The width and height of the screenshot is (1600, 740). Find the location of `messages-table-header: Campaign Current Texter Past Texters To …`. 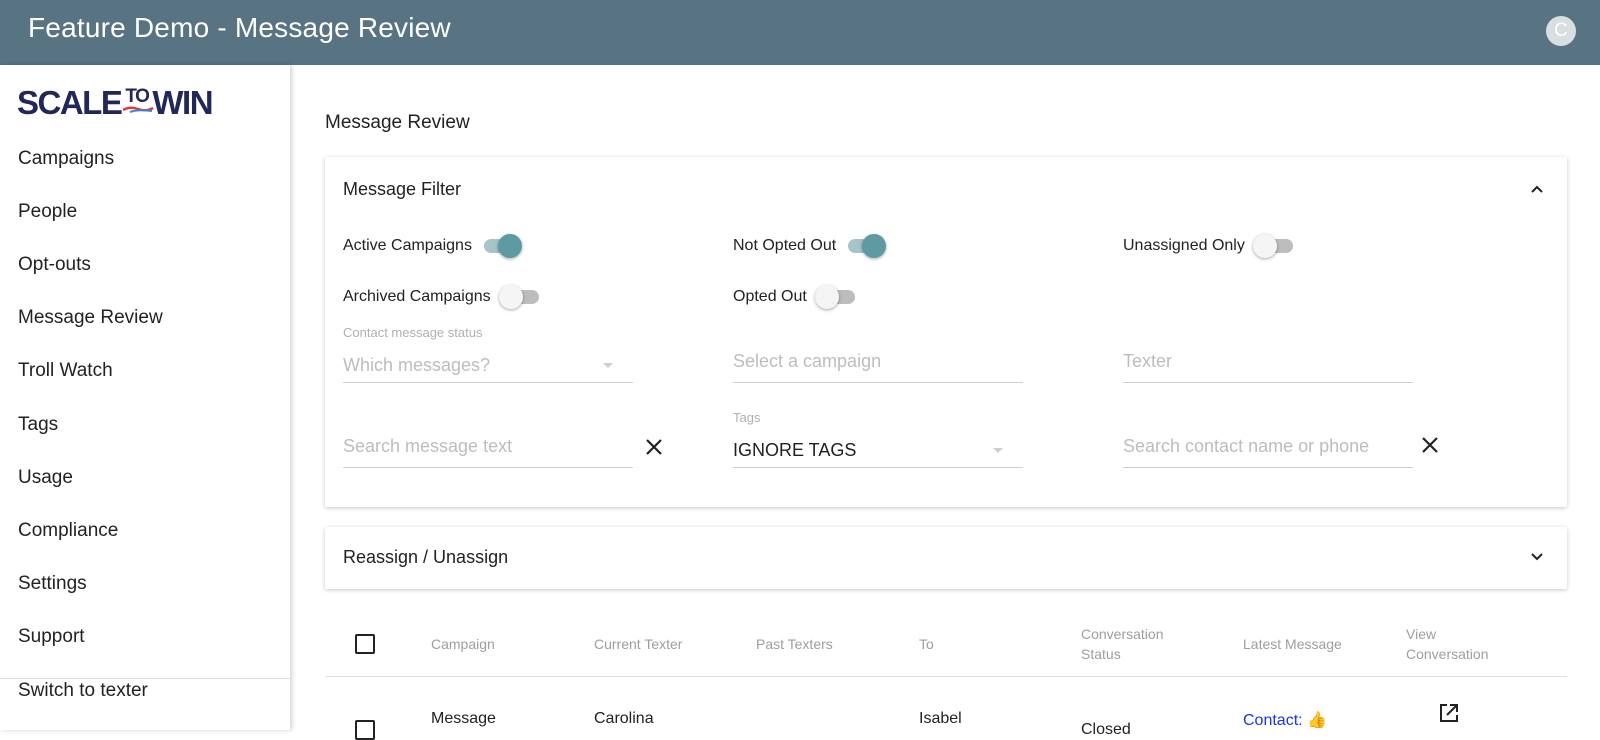

messages-table-header: Campaign Current Texter Past Texters To … is located at coordinates (946, 644).